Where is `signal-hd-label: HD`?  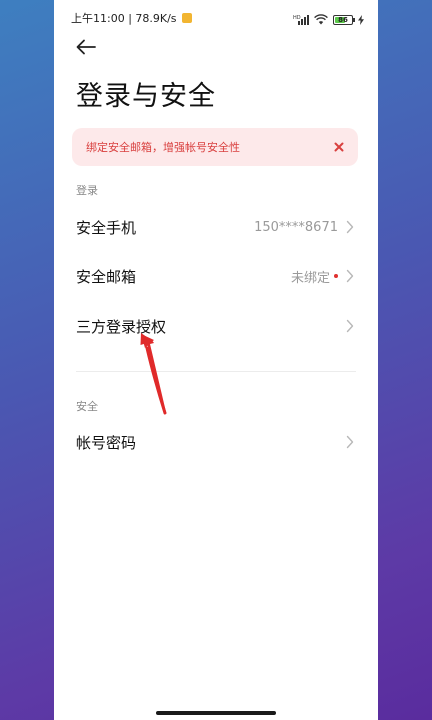 signal-hd-label: HD is located at coordinates (297, 18).